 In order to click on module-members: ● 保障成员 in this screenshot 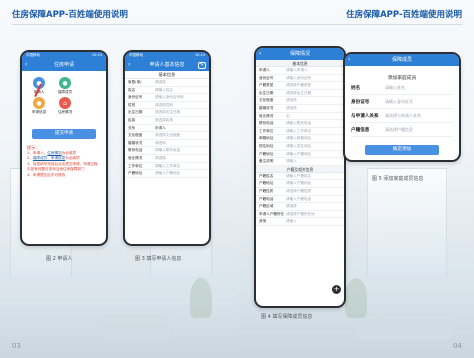, I will do `click(65, 86)`.